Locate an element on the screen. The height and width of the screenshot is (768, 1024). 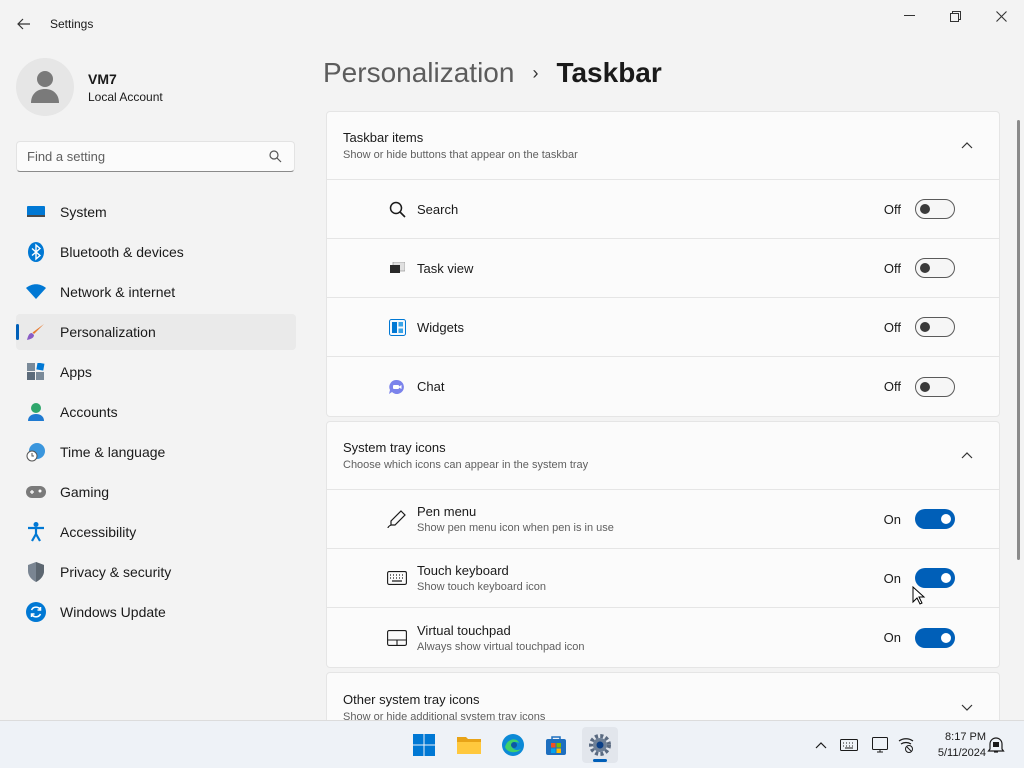
sidebar-item-gaming: Gaming is located at coordinates (156, 492).